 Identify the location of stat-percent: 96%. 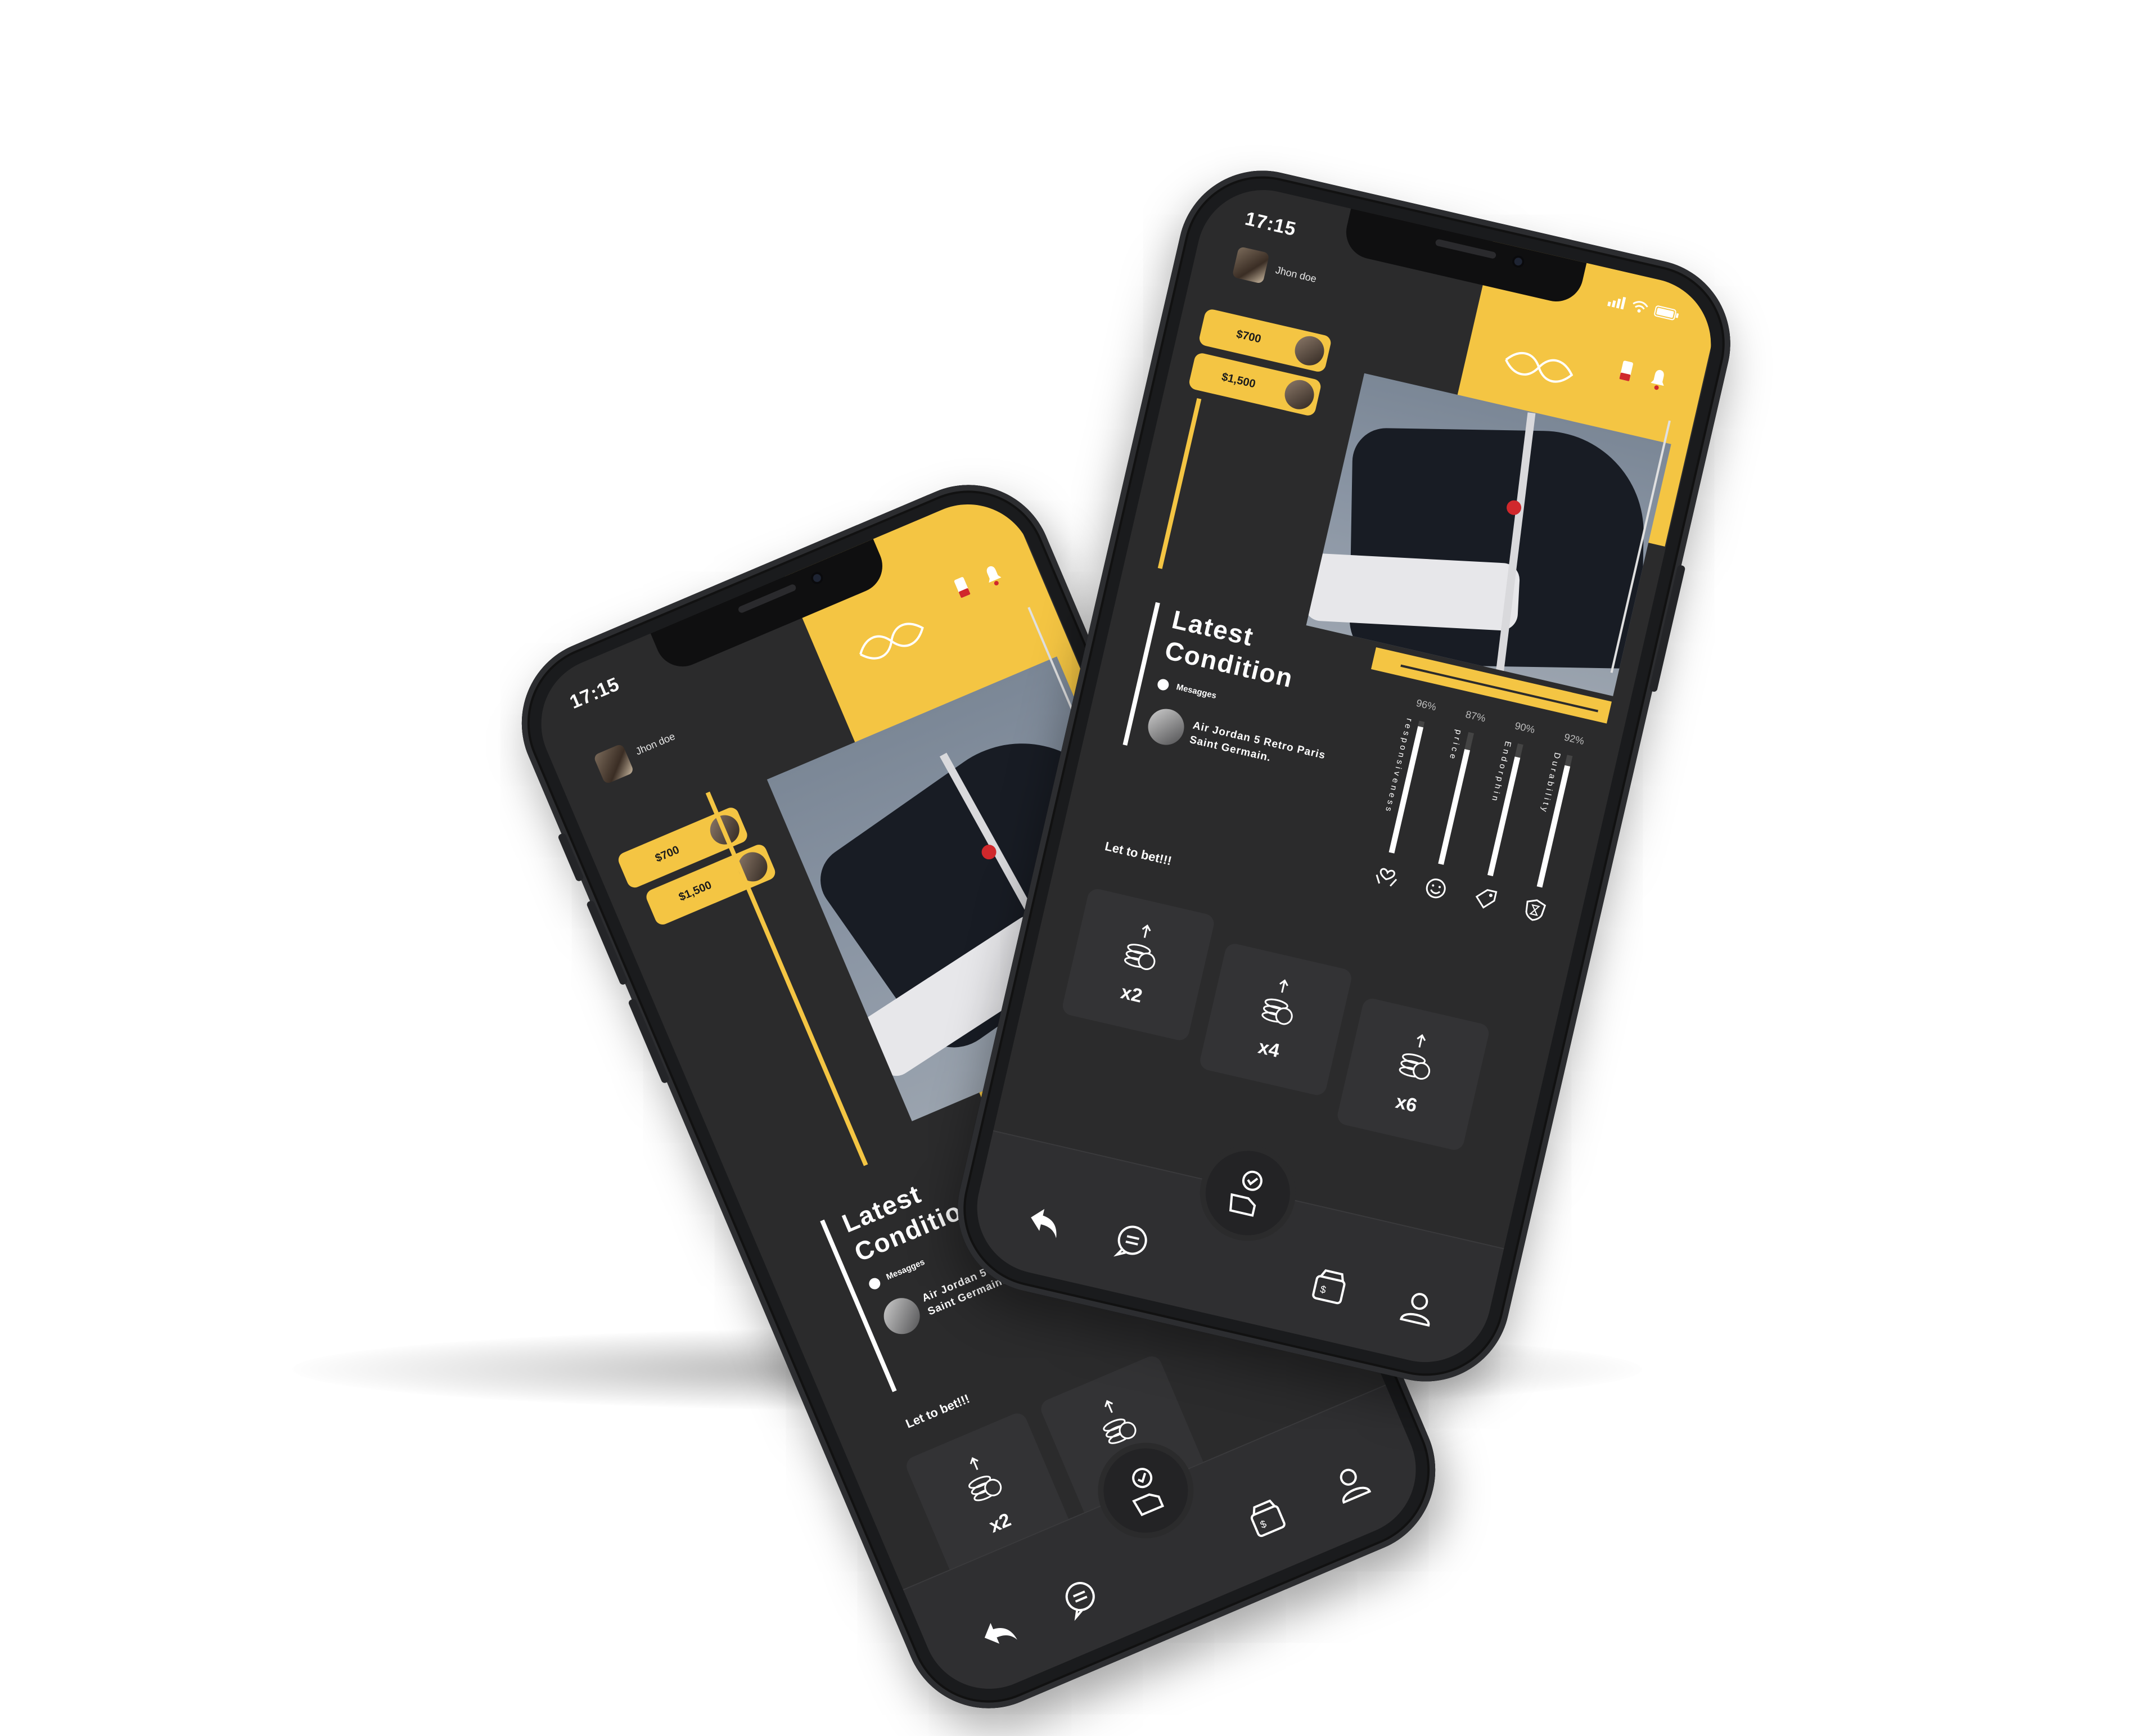
(1426, 705).